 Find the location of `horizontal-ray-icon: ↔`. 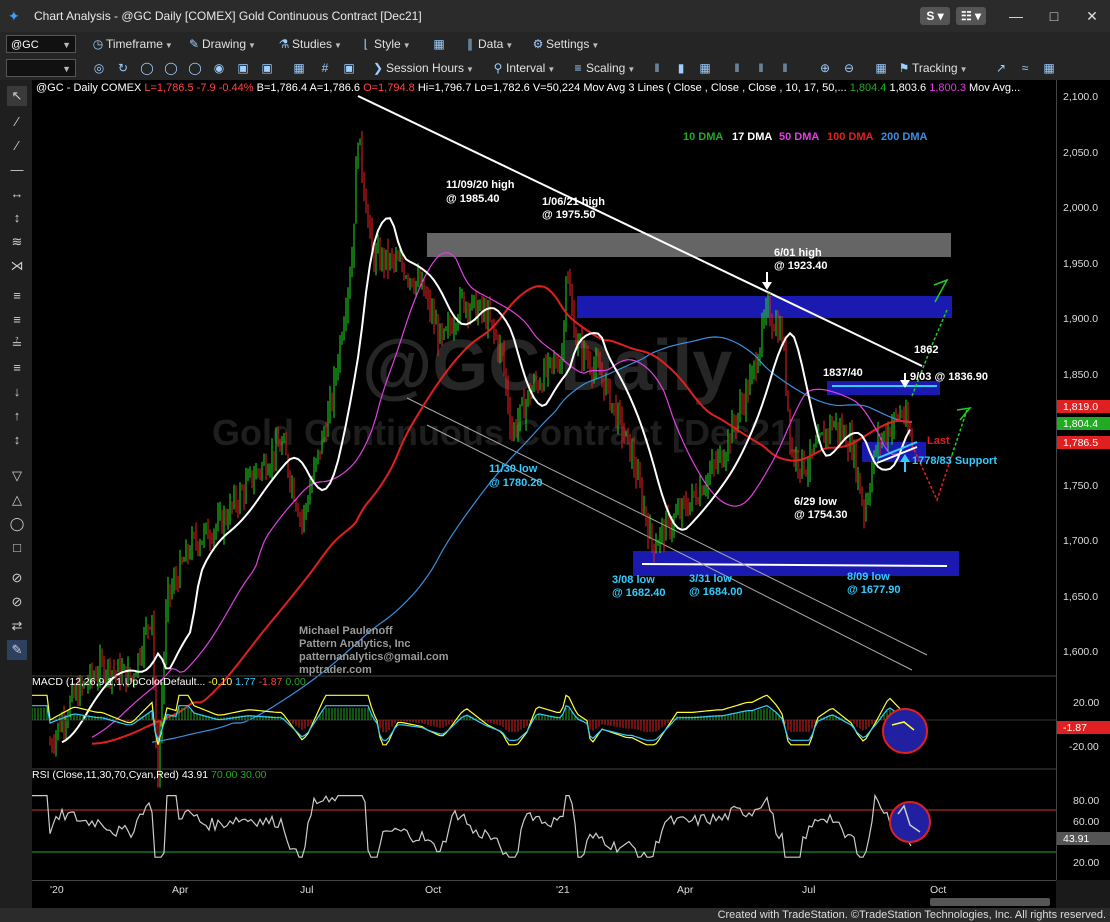

horizontal-ray-icon: ↔ is located at coordinates (17, 194).